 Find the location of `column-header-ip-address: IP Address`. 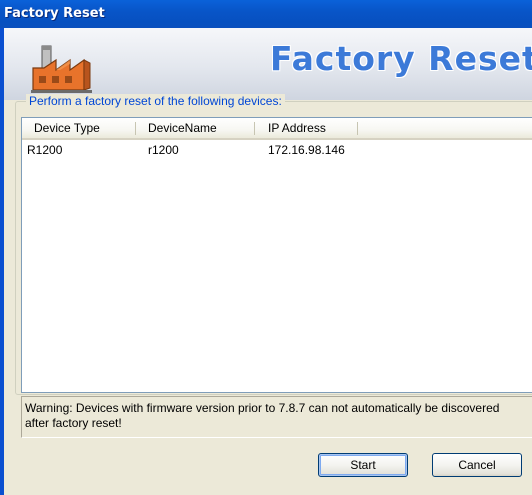

column-header-ip-address: IP Address is located at coordinates (297, 128).